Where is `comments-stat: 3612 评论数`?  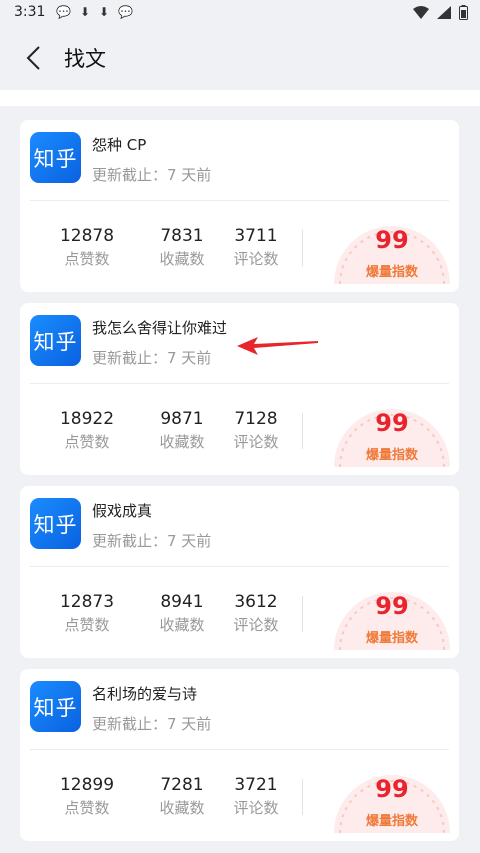
comments-stat: 3612 评论数 is located at coordinates (256, 613).